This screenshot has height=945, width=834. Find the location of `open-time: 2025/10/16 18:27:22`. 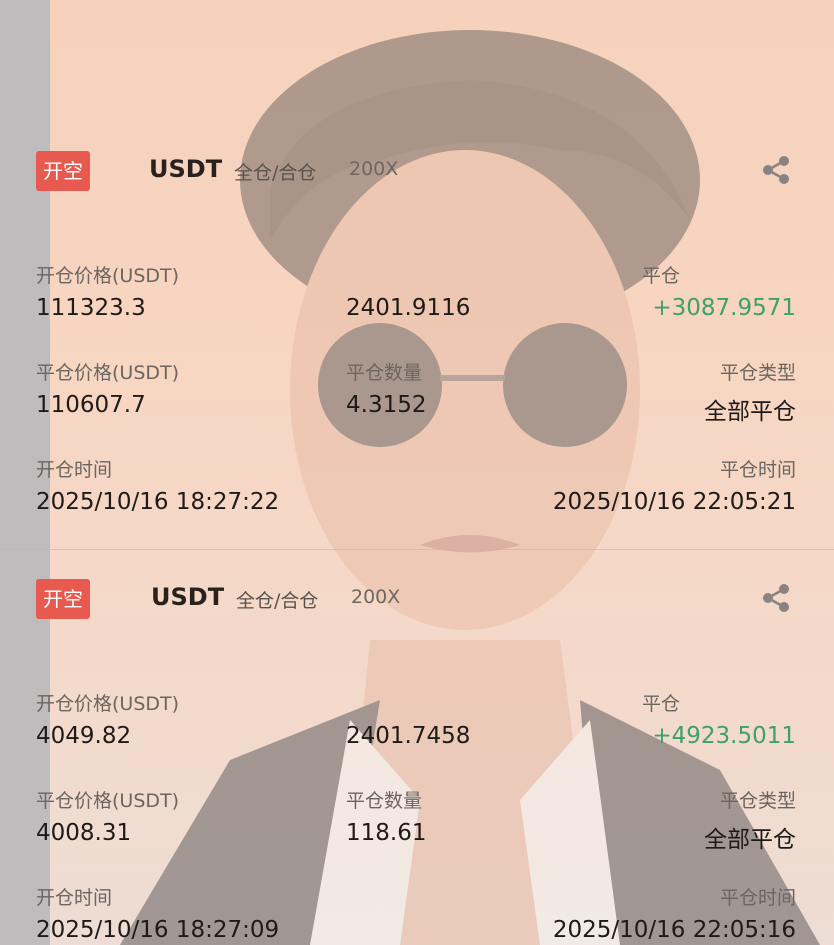

open-time: 2025/10/16 18:27:22 is located at coordinates (158, 502).